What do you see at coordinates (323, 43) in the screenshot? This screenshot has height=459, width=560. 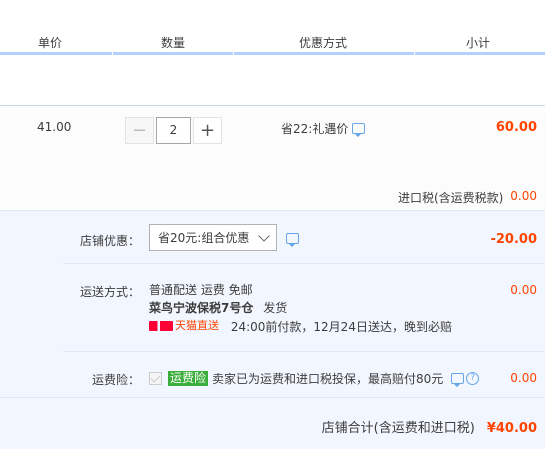 I see `header-discount-method: 优惠方式` at bounding box center [323, 43].